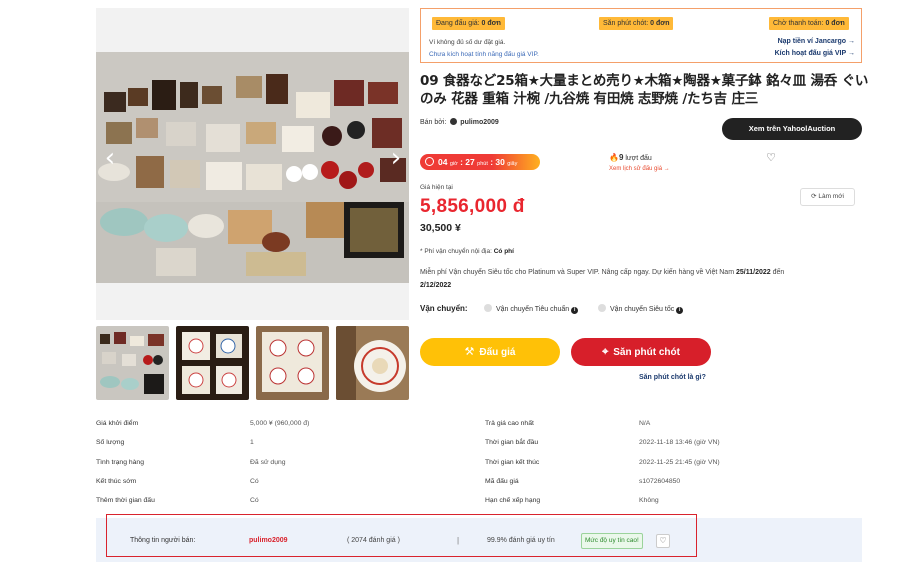  I want to click on shipping-option-label: Vận chuyển Siêu tốc, so click(642, 309).